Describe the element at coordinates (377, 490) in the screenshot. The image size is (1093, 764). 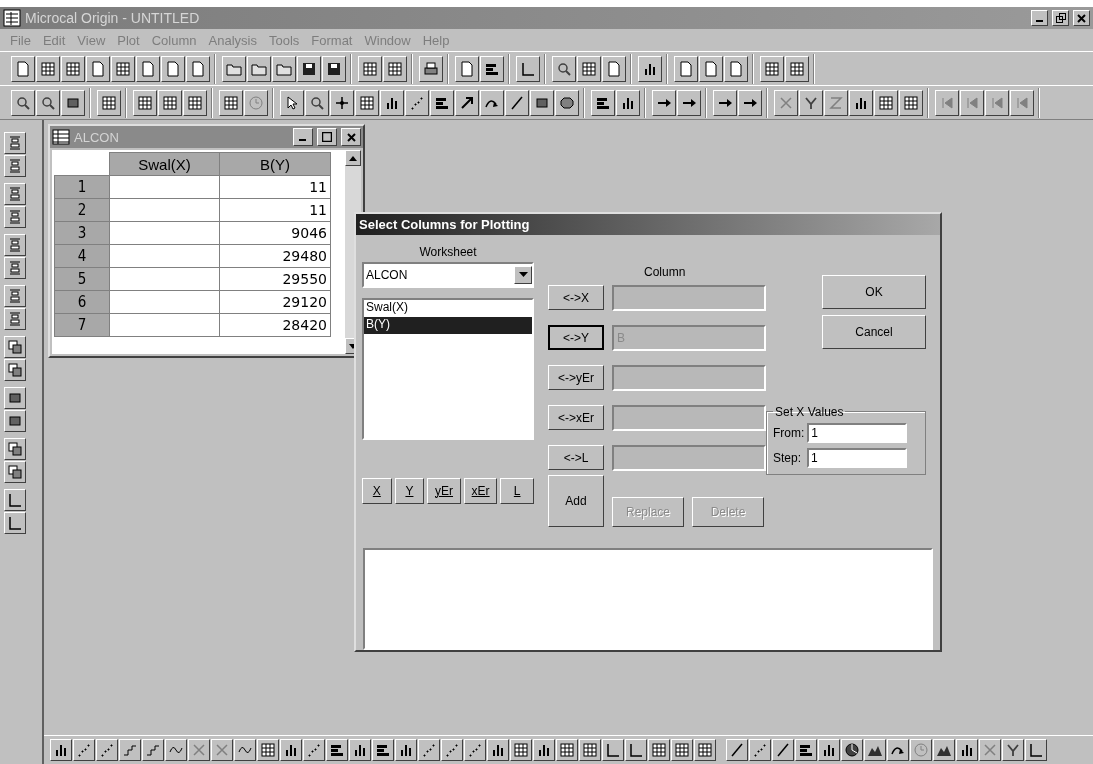
I see `type-button: X` at that location.